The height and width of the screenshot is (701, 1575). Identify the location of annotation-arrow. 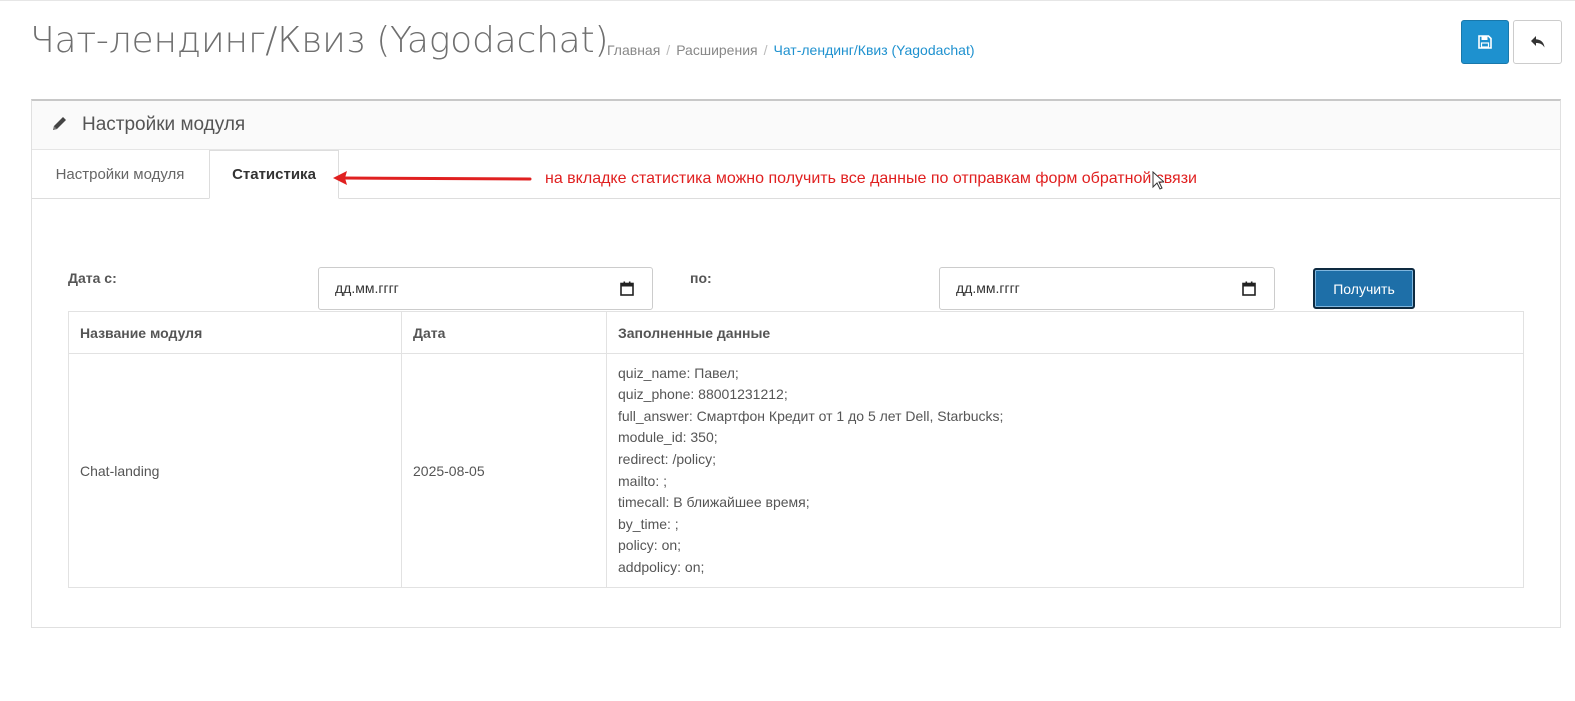
(432, 178).